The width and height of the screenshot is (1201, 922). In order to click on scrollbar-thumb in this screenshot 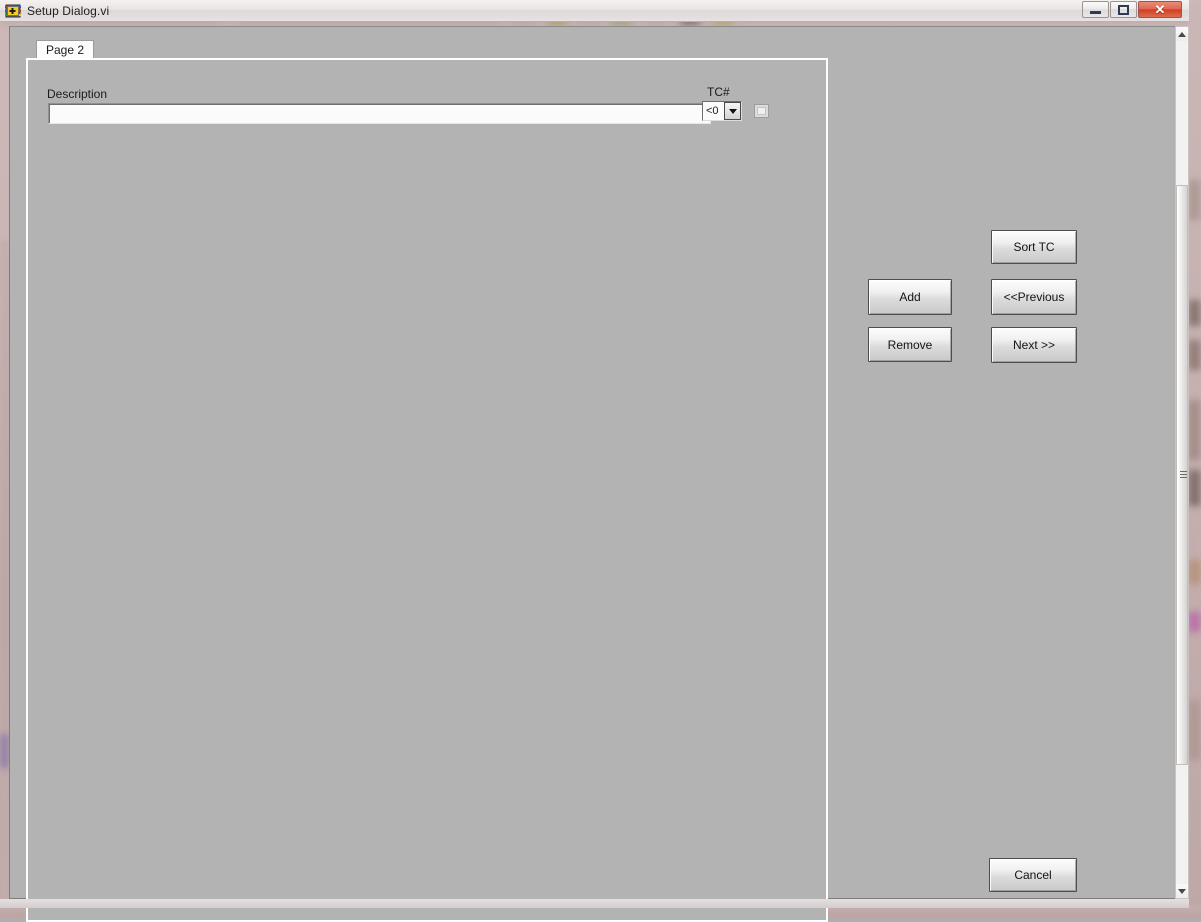, I will do `click(1182, 475)`.